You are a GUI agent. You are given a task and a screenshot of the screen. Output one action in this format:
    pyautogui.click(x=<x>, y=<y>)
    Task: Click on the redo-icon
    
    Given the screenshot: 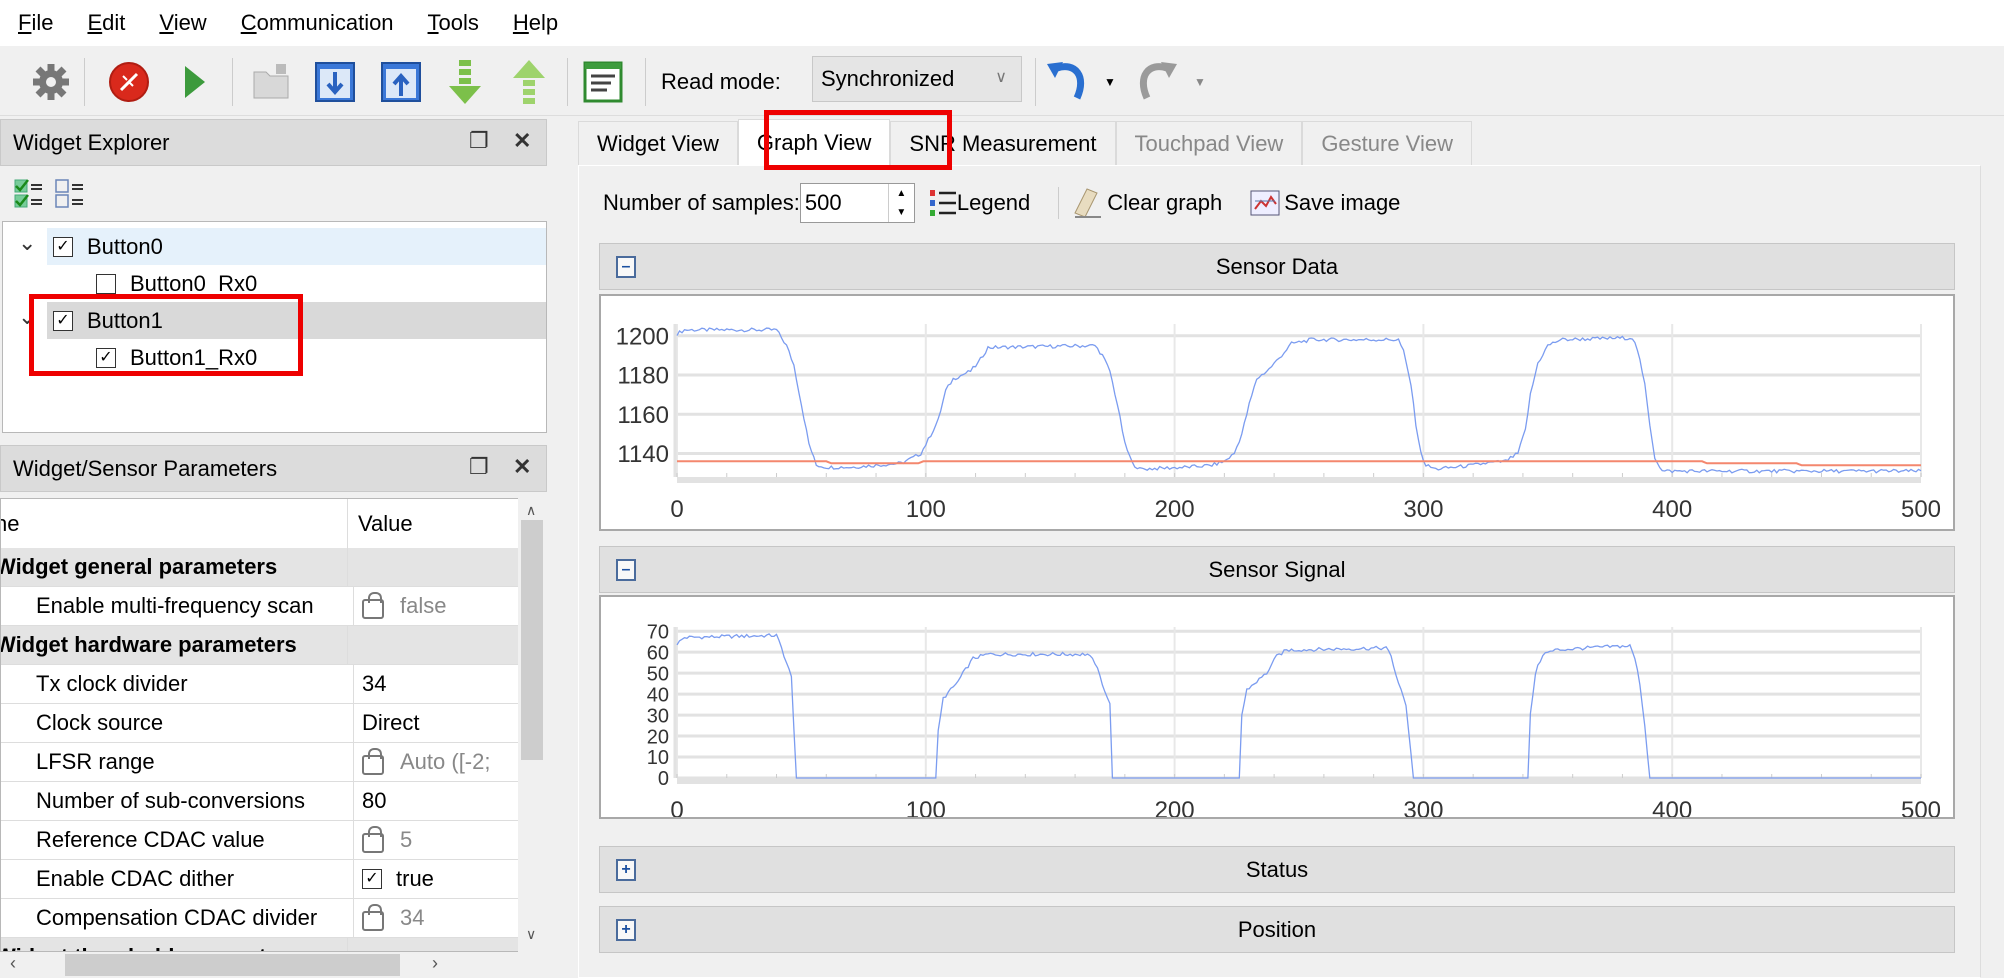 What is the action you would take?
    pyautogui.click(x=1157, y=82)
    